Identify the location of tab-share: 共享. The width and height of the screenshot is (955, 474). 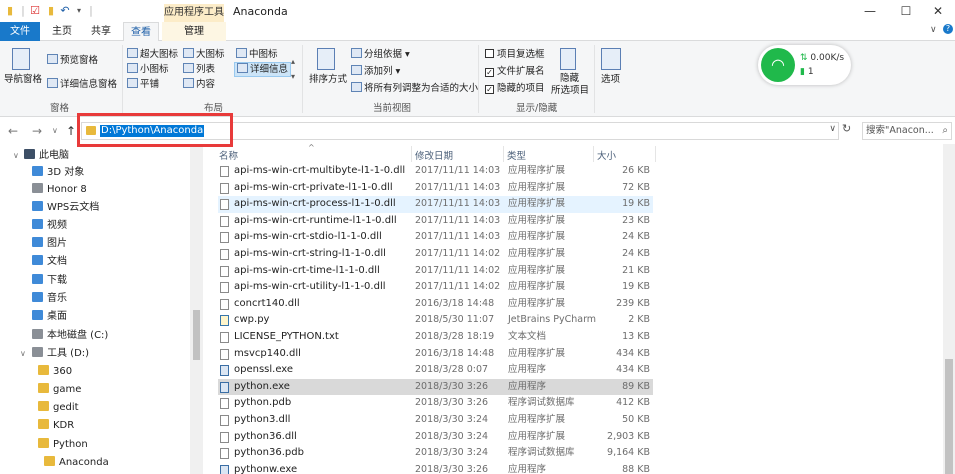
(101, 31).